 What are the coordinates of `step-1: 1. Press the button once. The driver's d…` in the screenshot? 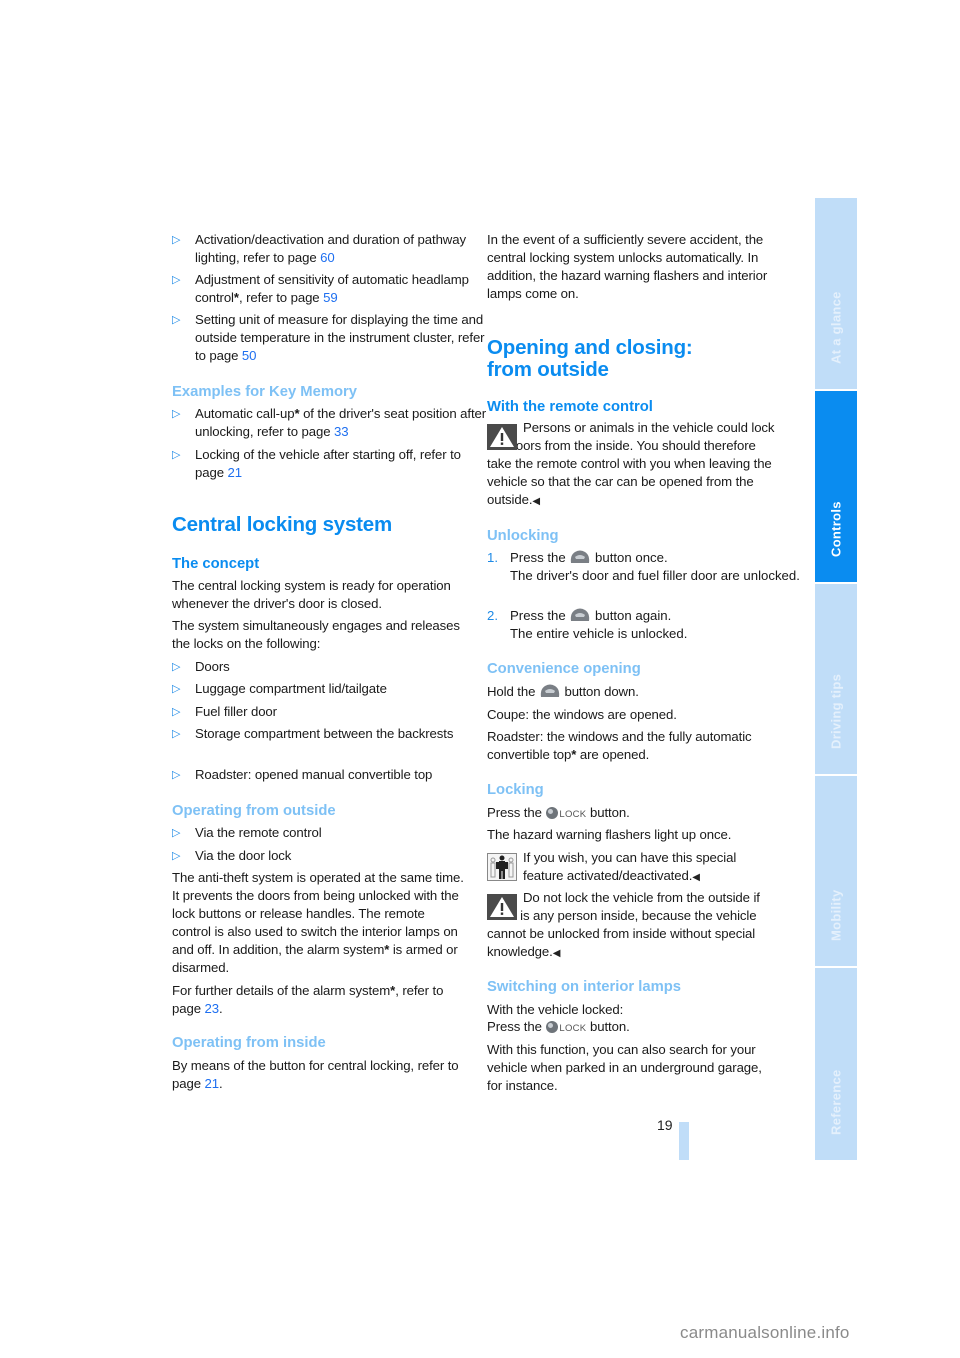 It's located at (643, 566).